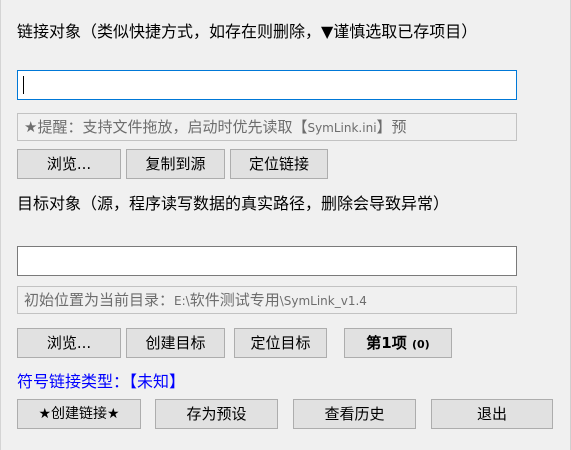 The height and width of the screenshot is (450, 571). What do you see at coordinates (323, 301) in the screenshot?
I see `target-hint-subfolder: \SymLink_v1.4` at bounding box center [323, 301].